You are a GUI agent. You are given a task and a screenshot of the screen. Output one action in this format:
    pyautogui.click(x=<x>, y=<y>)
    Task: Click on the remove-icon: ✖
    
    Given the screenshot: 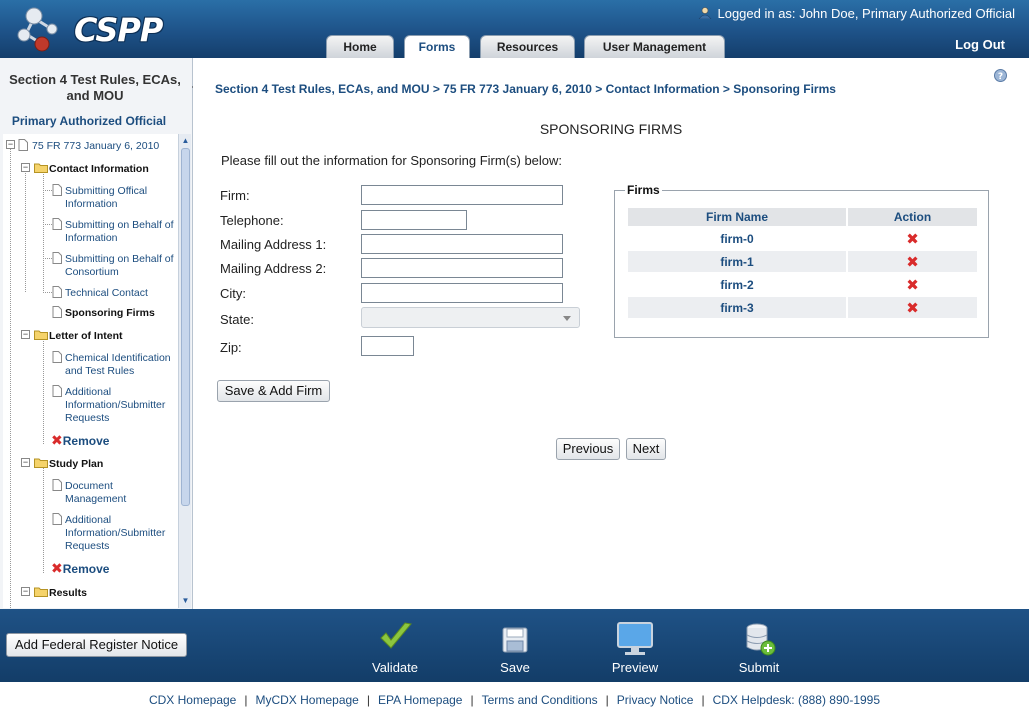 What is the action you would take?
    pyautogui.click(x=57, y=568)
    